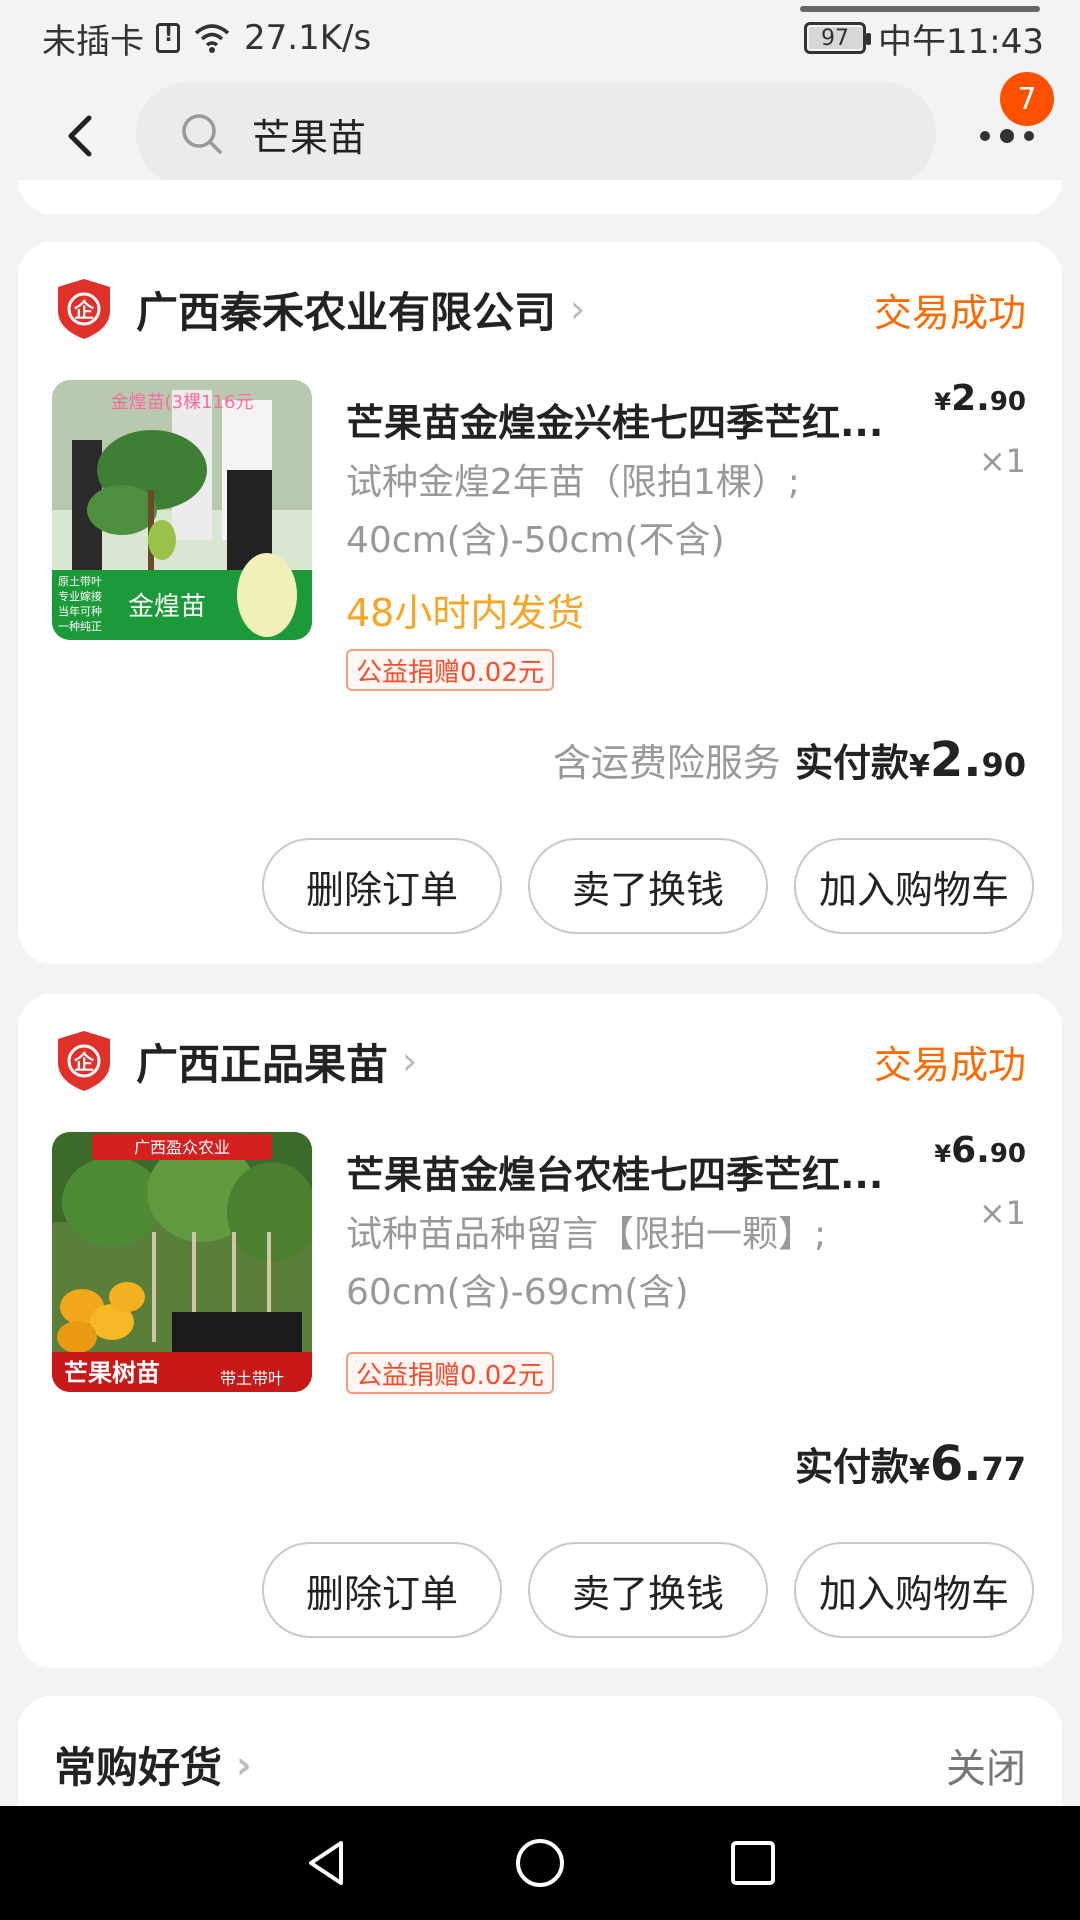 Image resolution: width=1080 pixels, height=1920 pixels. I want to click on svg-text: 一种纯正, so click(80, 626).